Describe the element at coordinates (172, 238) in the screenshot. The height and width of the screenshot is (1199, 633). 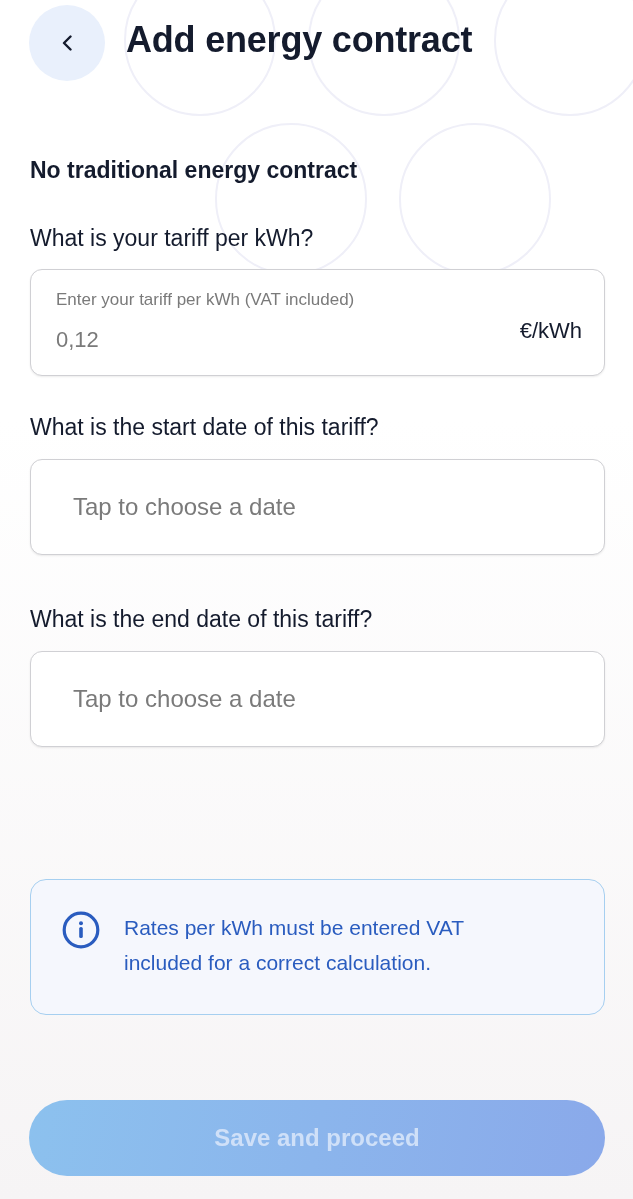
I see `question-label: What is your tariff per kWh?` at that location.